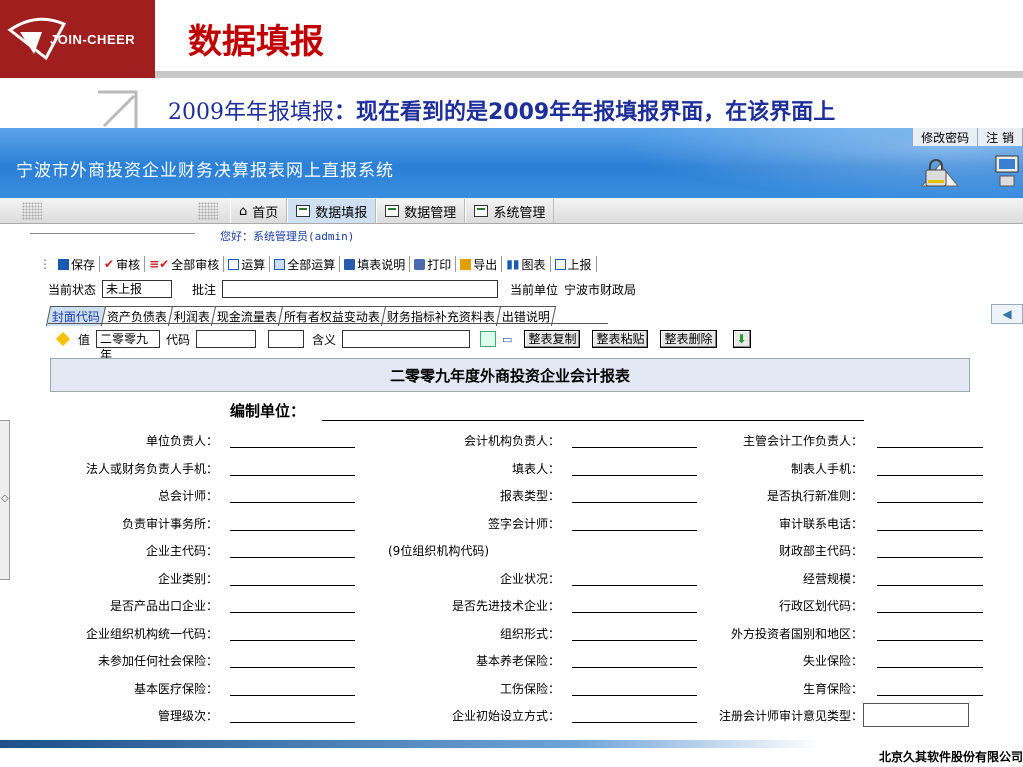 Image resolution: width=1023 pixels, height=767 pixels. I want to click on export-label: 导出, so click(485, 264).